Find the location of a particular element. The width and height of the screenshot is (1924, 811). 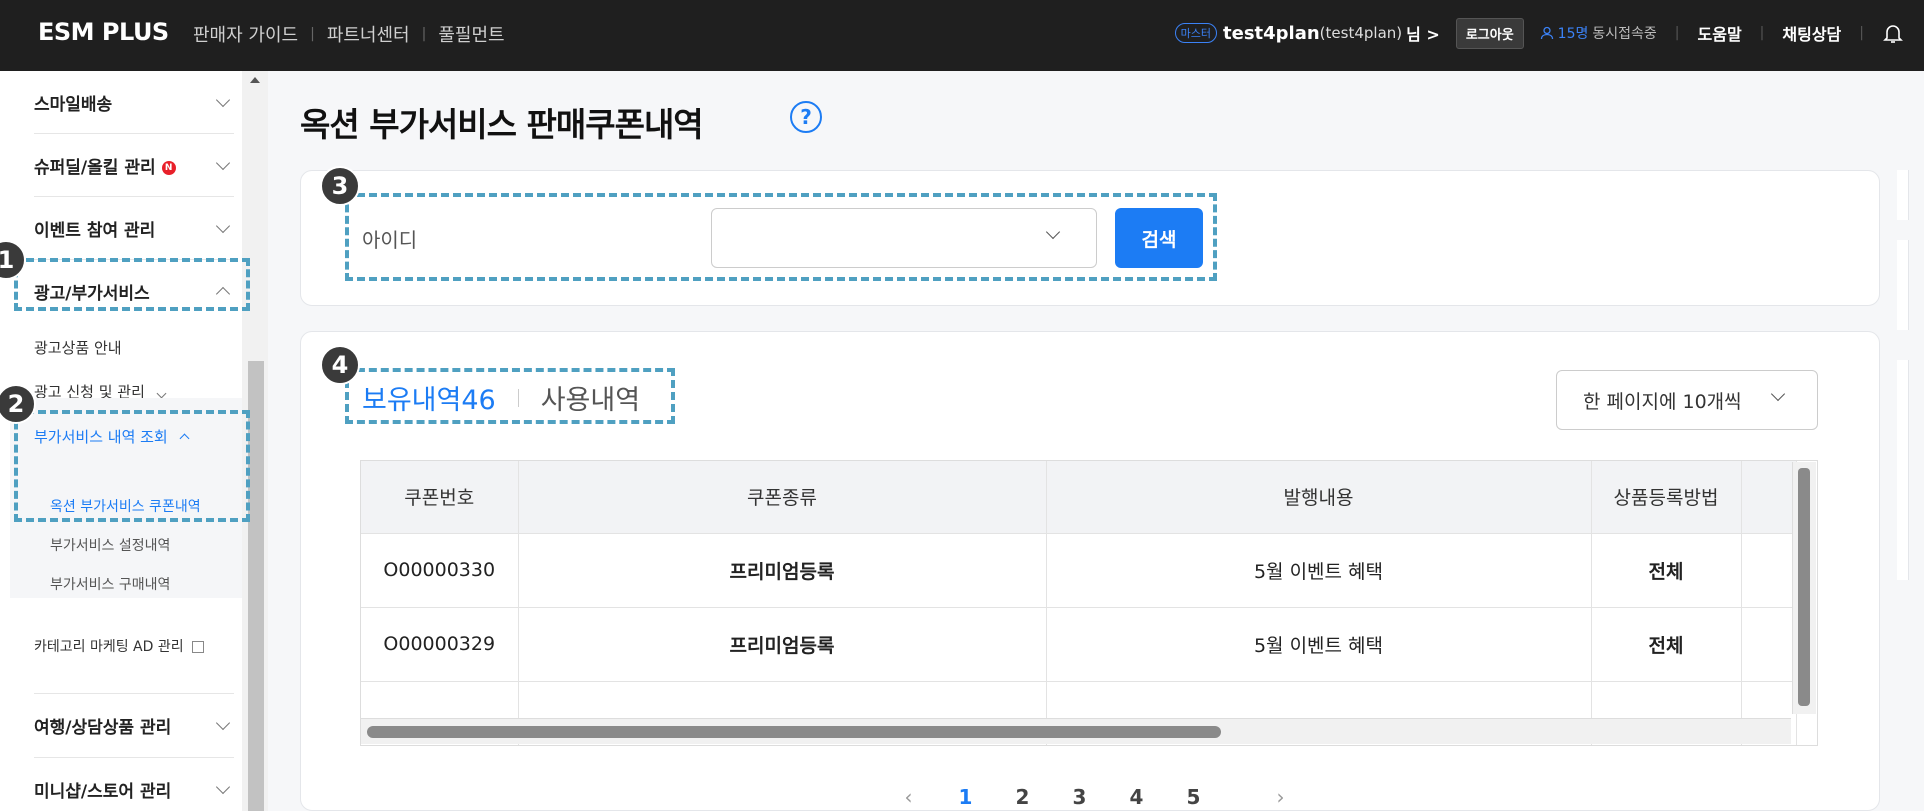

column-header: 쿠폰번호 is located at coordinates (440, 497).